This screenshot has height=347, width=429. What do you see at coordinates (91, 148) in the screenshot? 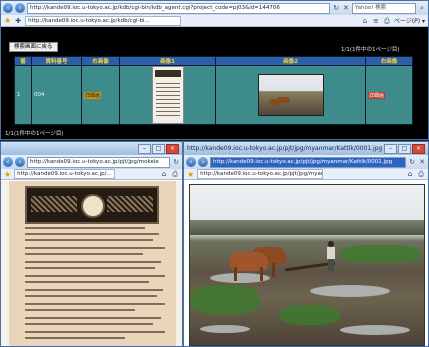
I see `title-bar: – □ ×` at bounding box center [91, 148].